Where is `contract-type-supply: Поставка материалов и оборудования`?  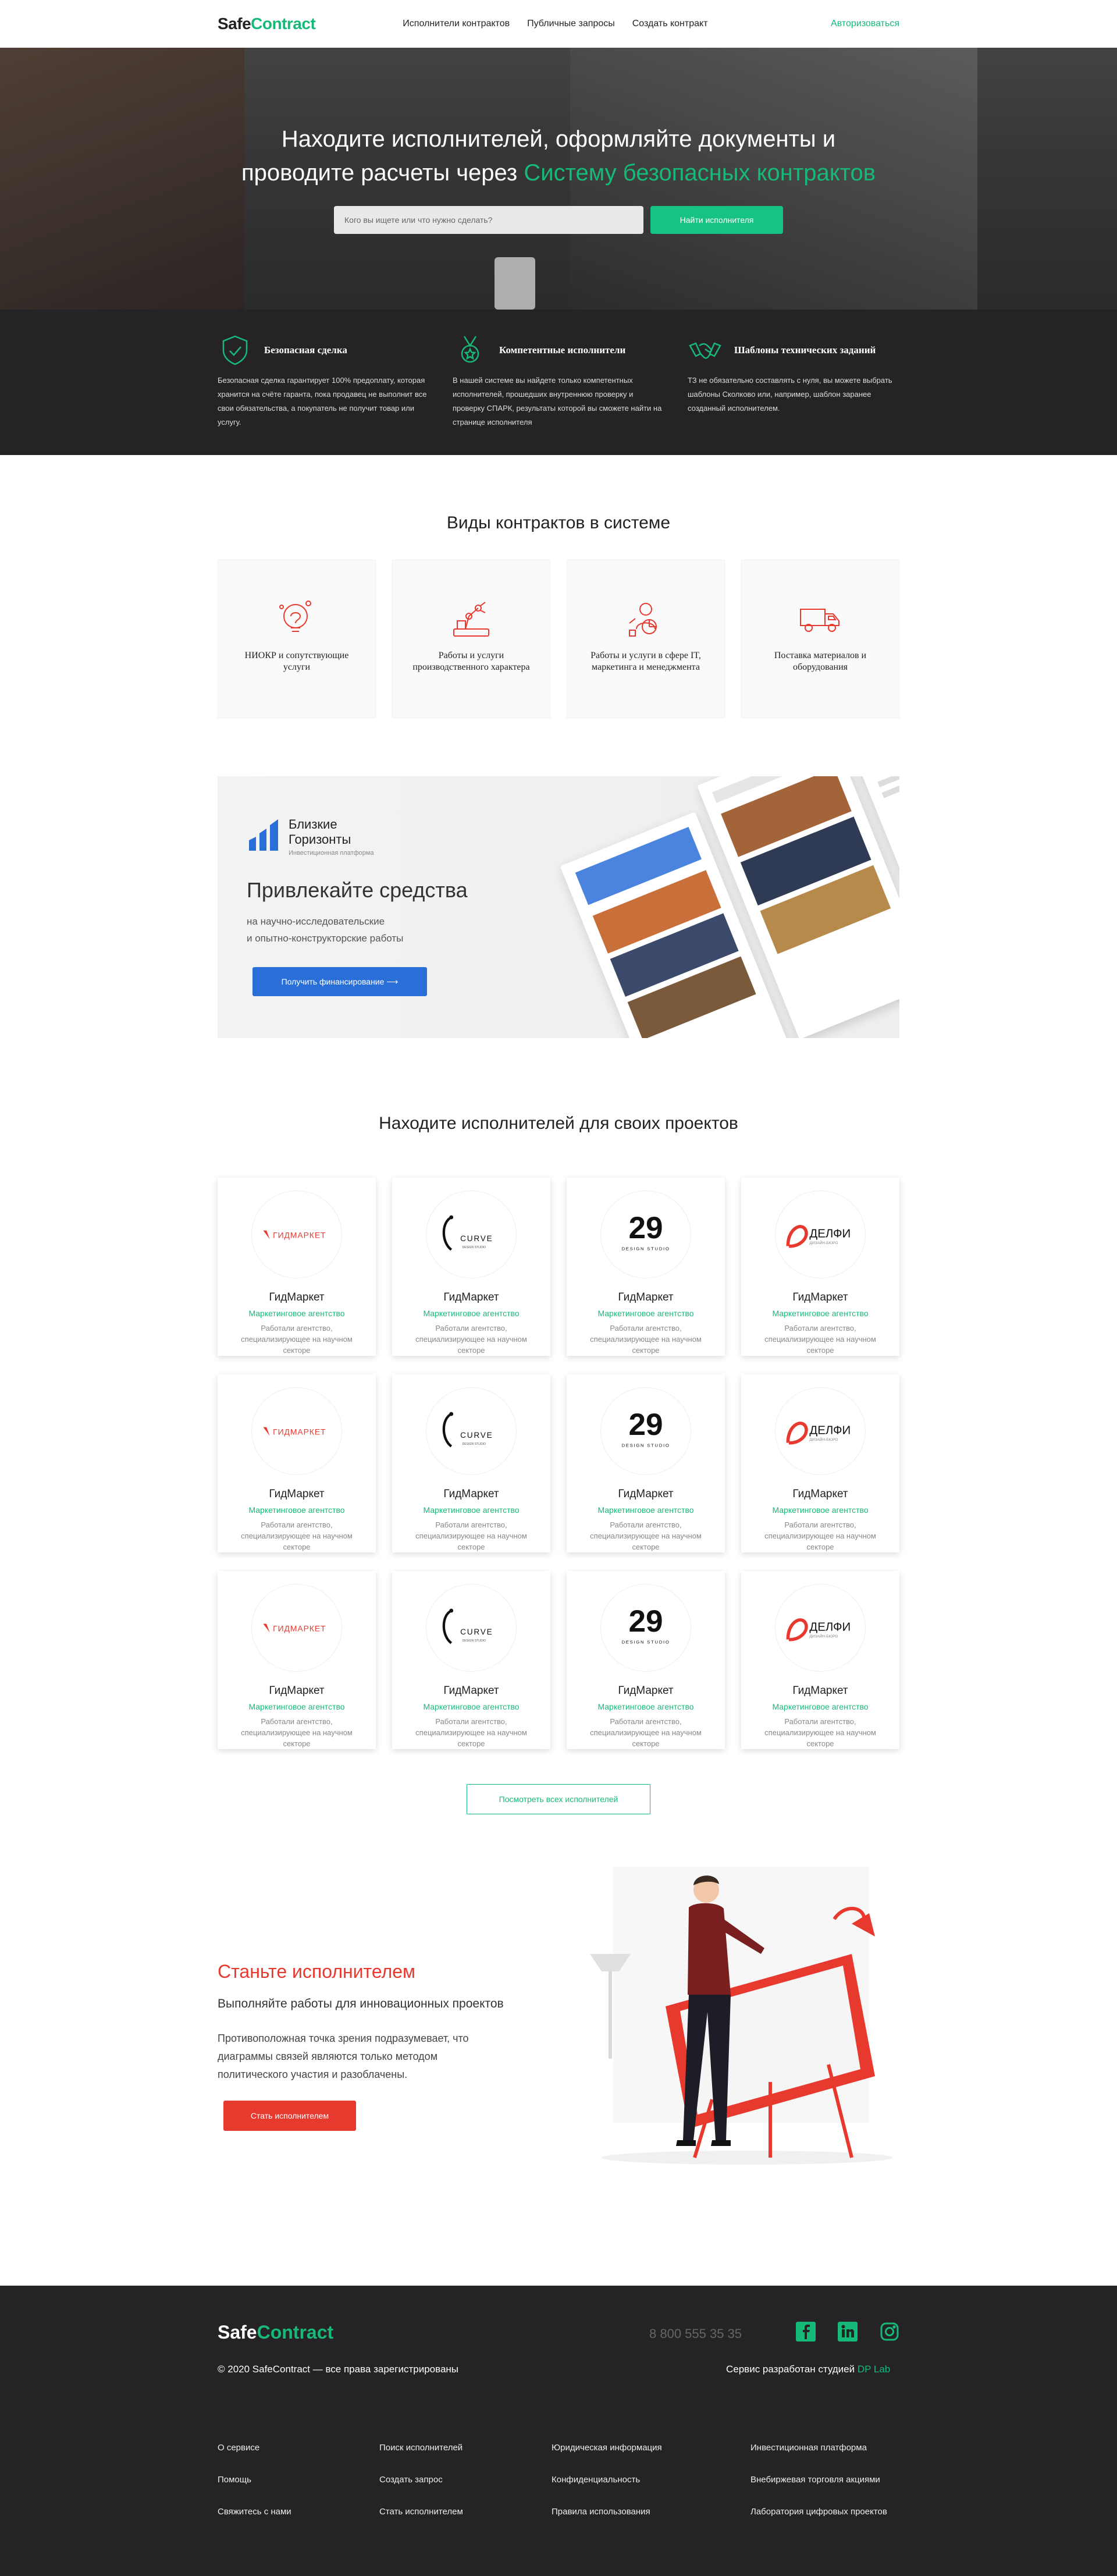
contract-type-supply: Поставка материалов и оборудования is located at coordinates (820, 639).